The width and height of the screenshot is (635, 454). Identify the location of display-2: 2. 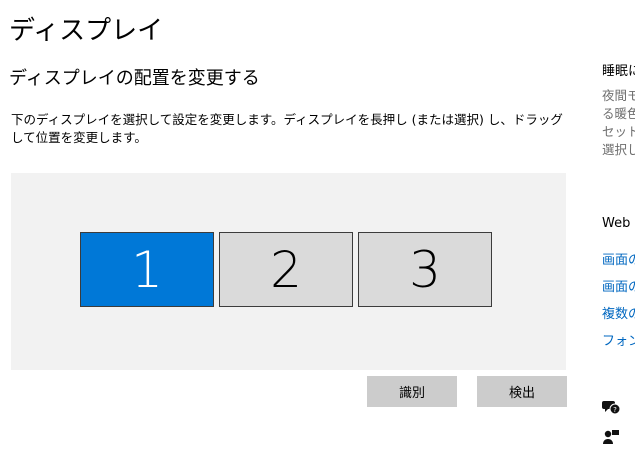
(286, 269).